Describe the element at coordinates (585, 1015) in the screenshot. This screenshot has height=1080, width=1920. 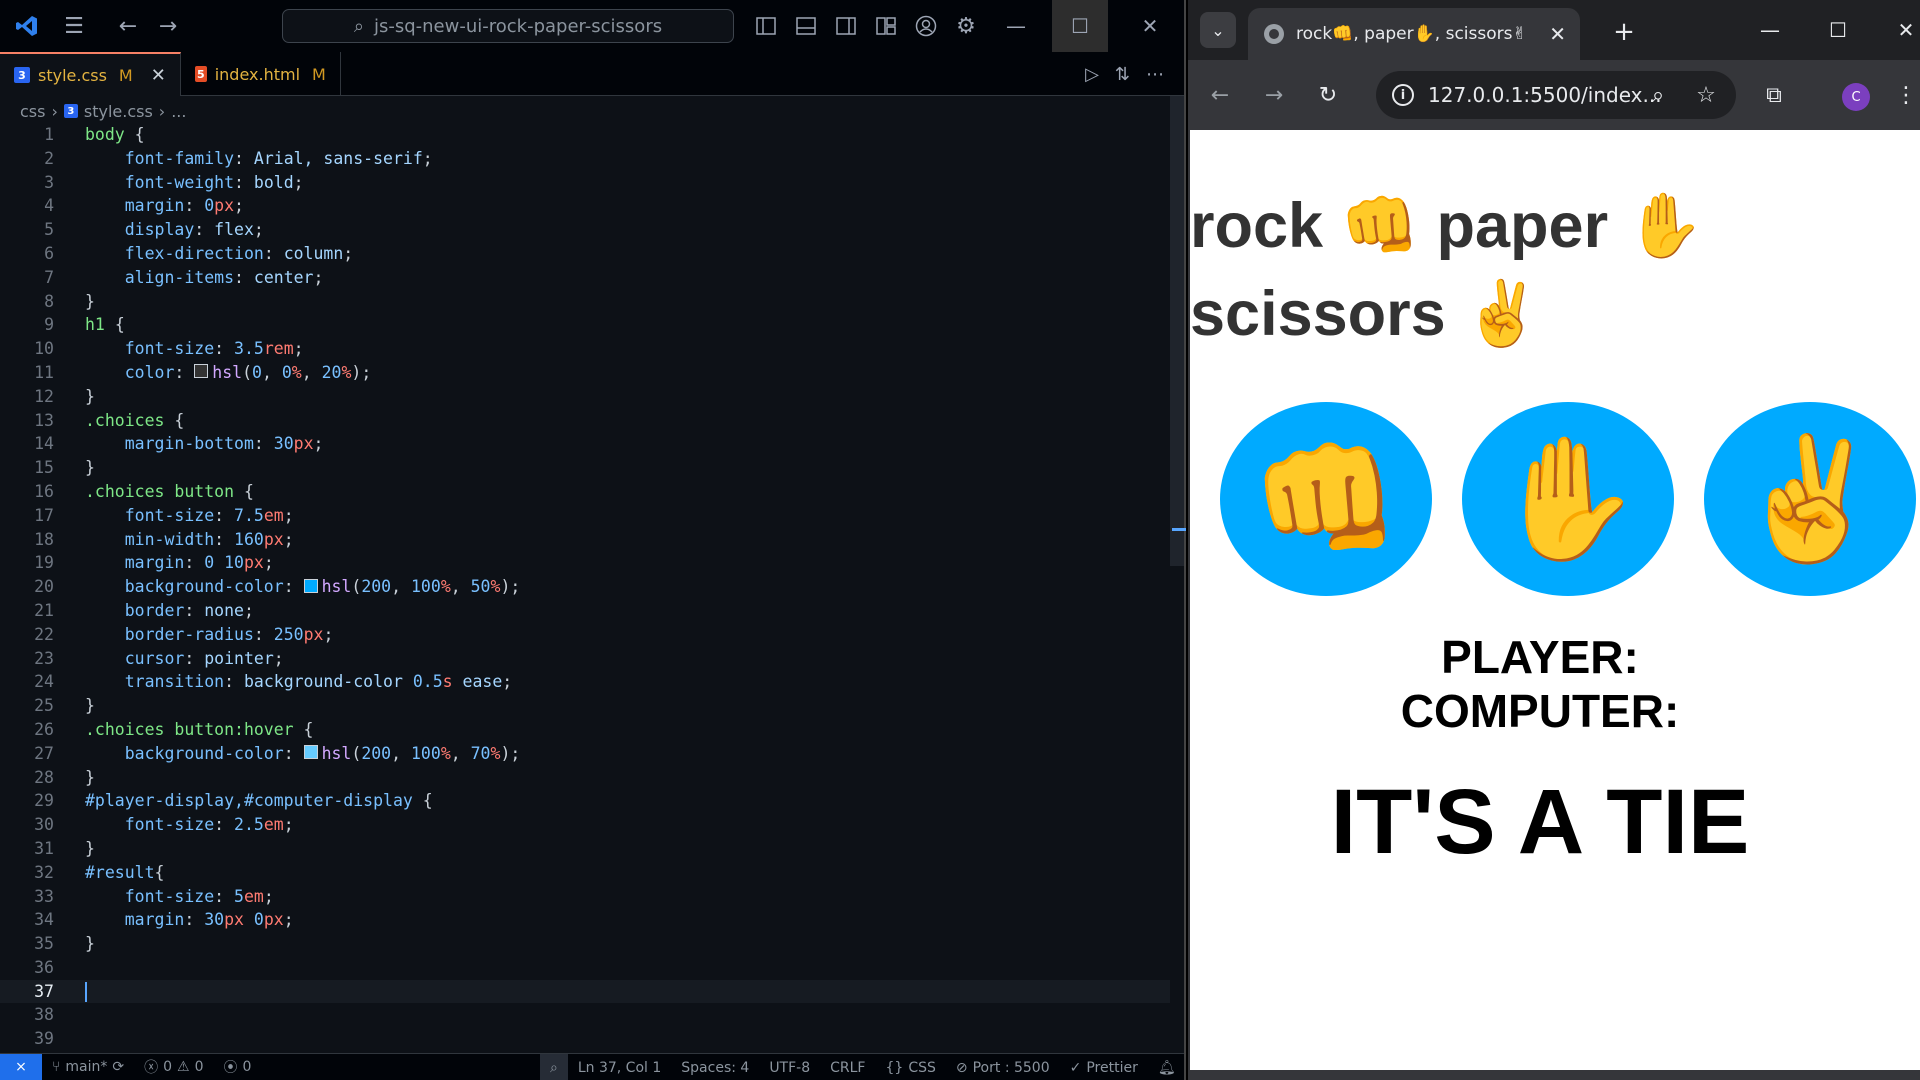
I see `code-line: 38` at that location.